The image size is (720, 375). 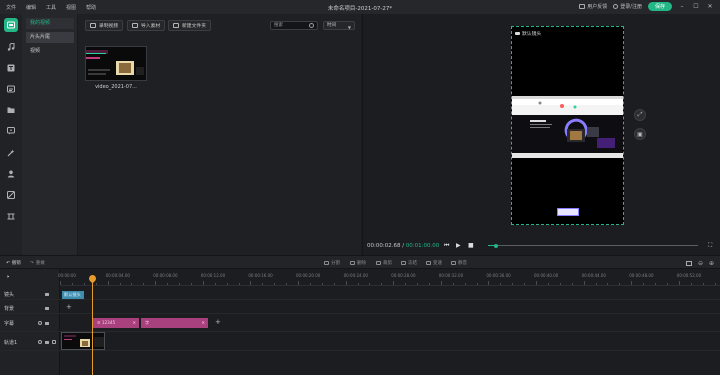 I want to click on category-panel: 我的视频 片头片尾 视频, so click(x=50, y=134).